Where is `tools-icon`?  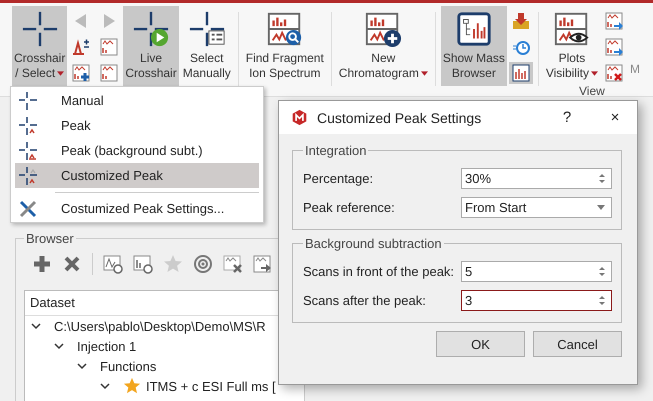
tools-icon is located at coordinates (28, 208).